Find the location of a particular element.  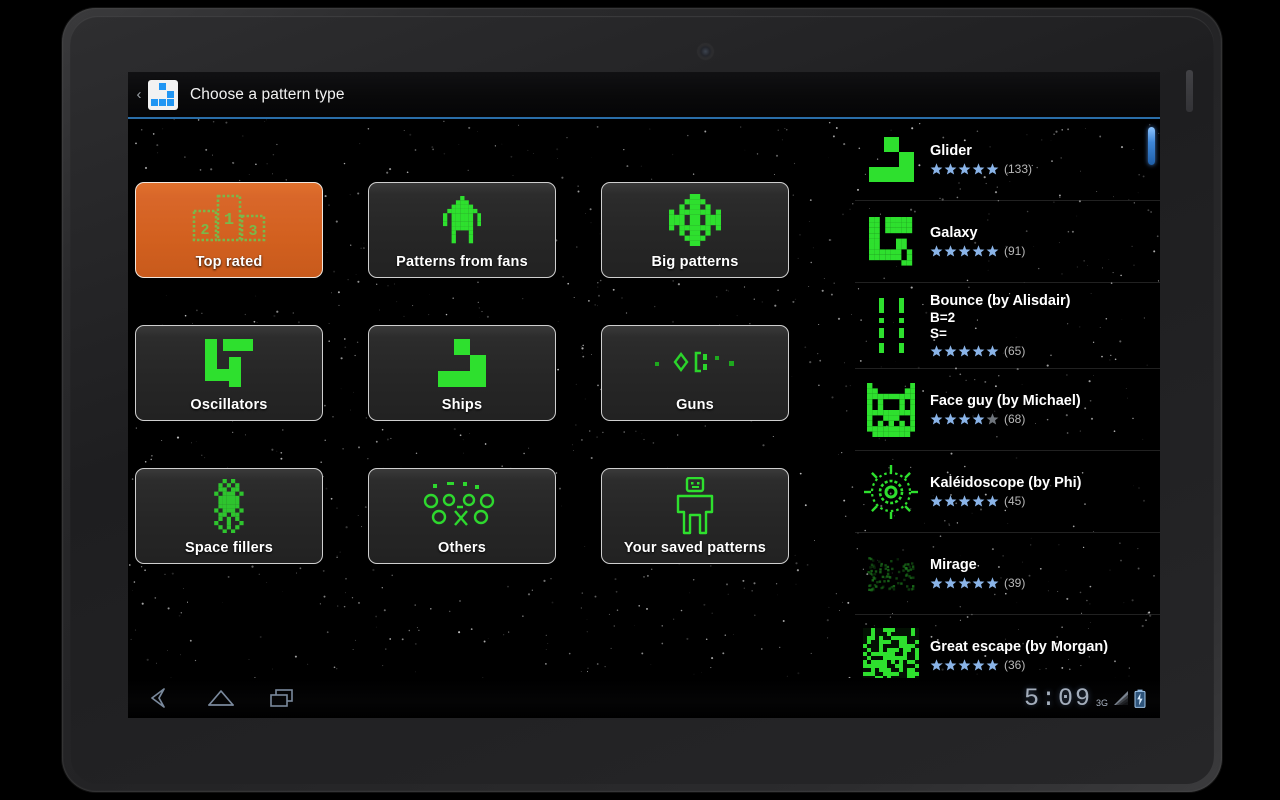

tile-others: Others is located at coordinates (462, 516).